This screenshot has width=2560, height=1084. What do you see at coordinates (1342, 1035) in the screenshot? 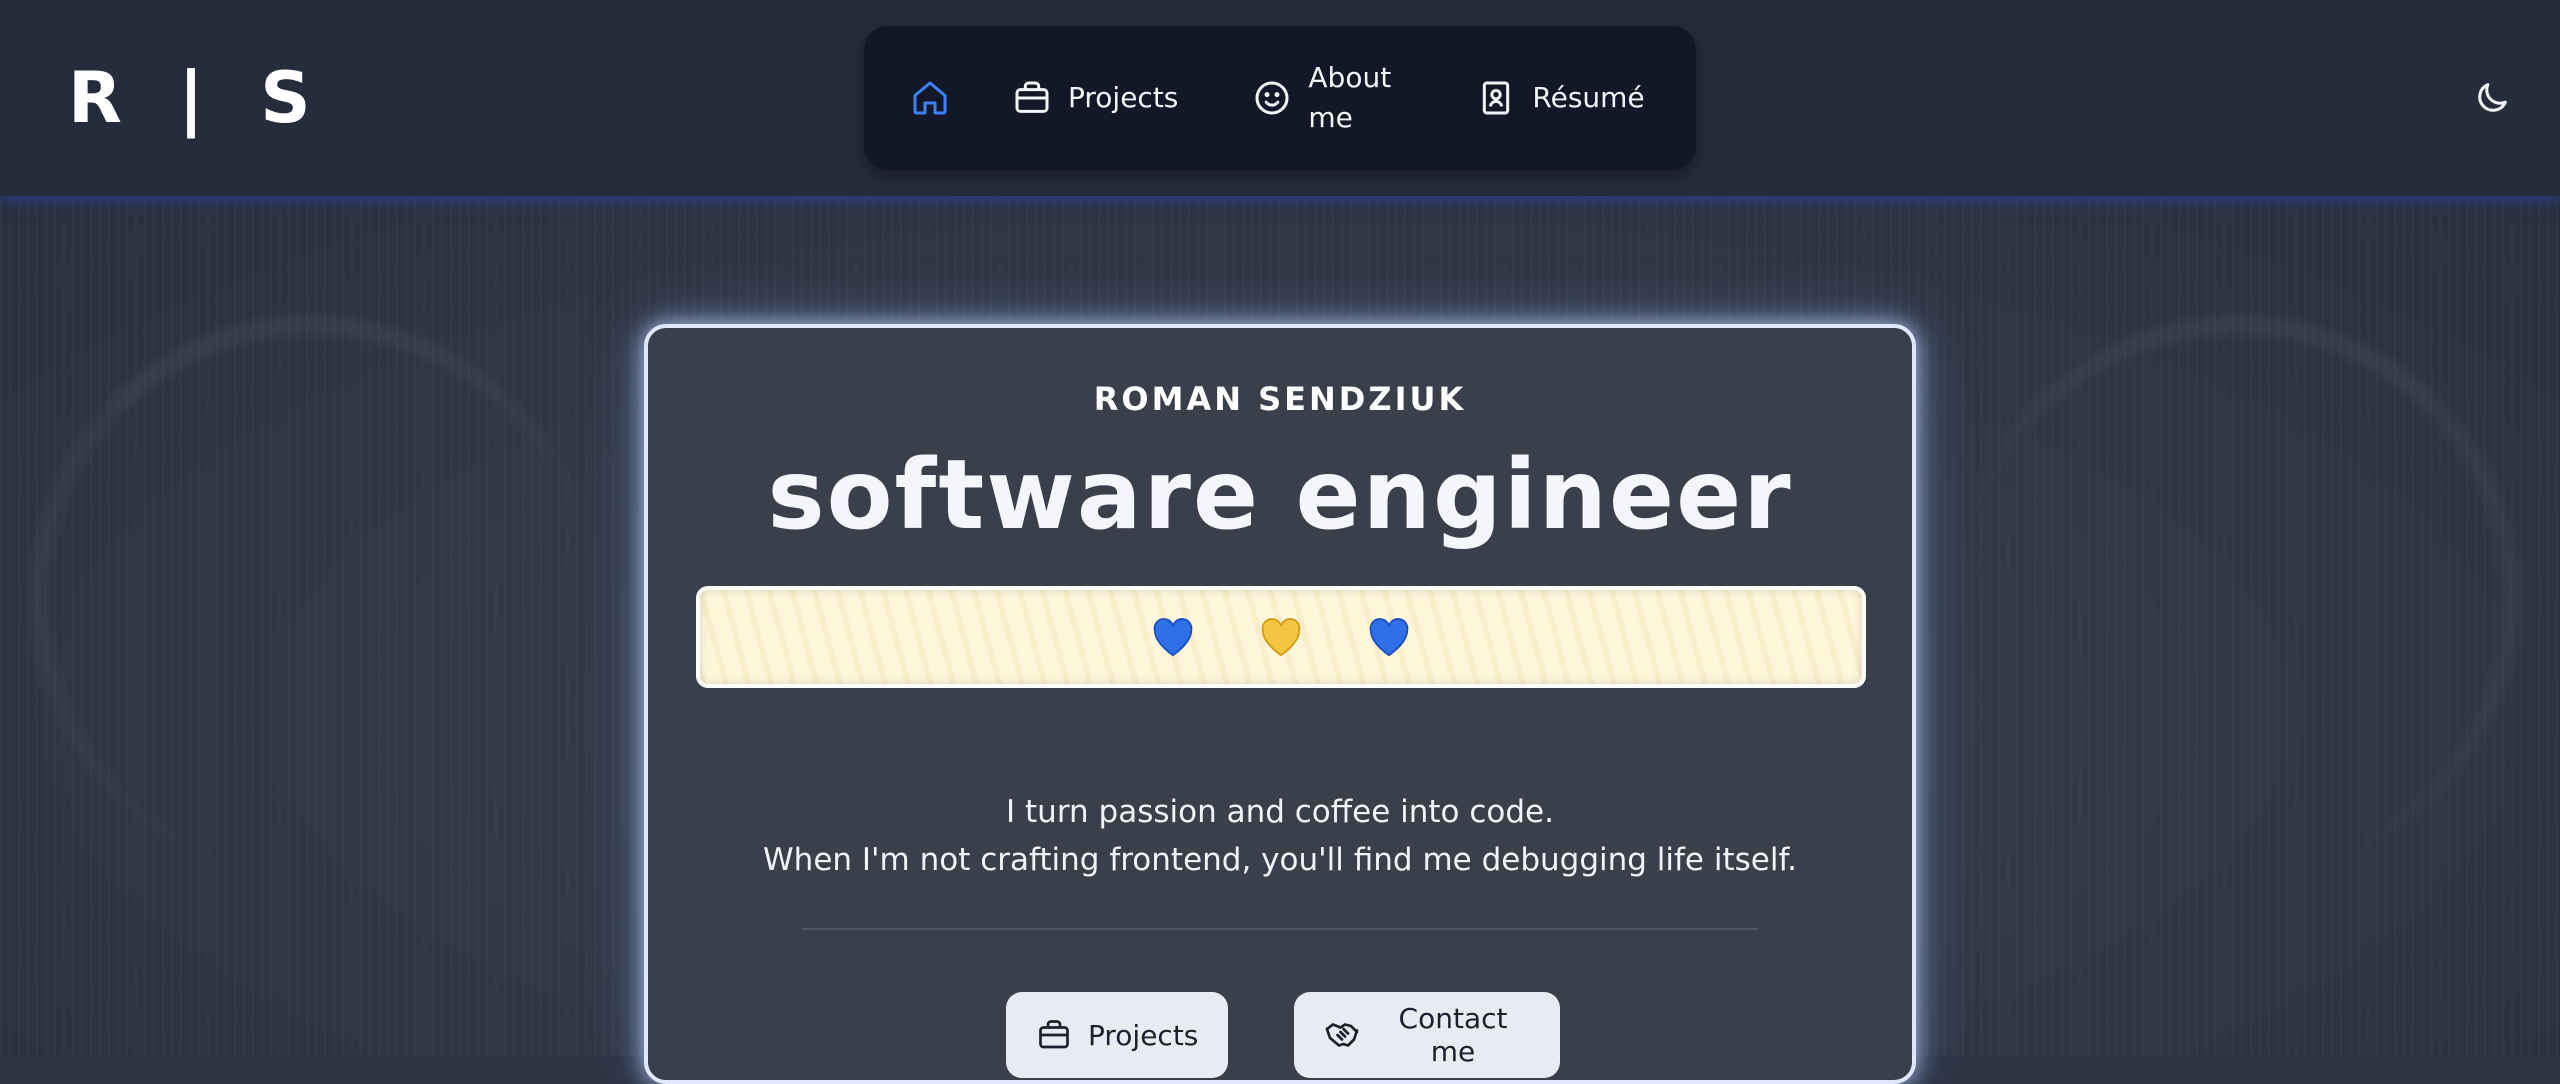
I see `handshake-icon` at bounding box center [1342, 1035].